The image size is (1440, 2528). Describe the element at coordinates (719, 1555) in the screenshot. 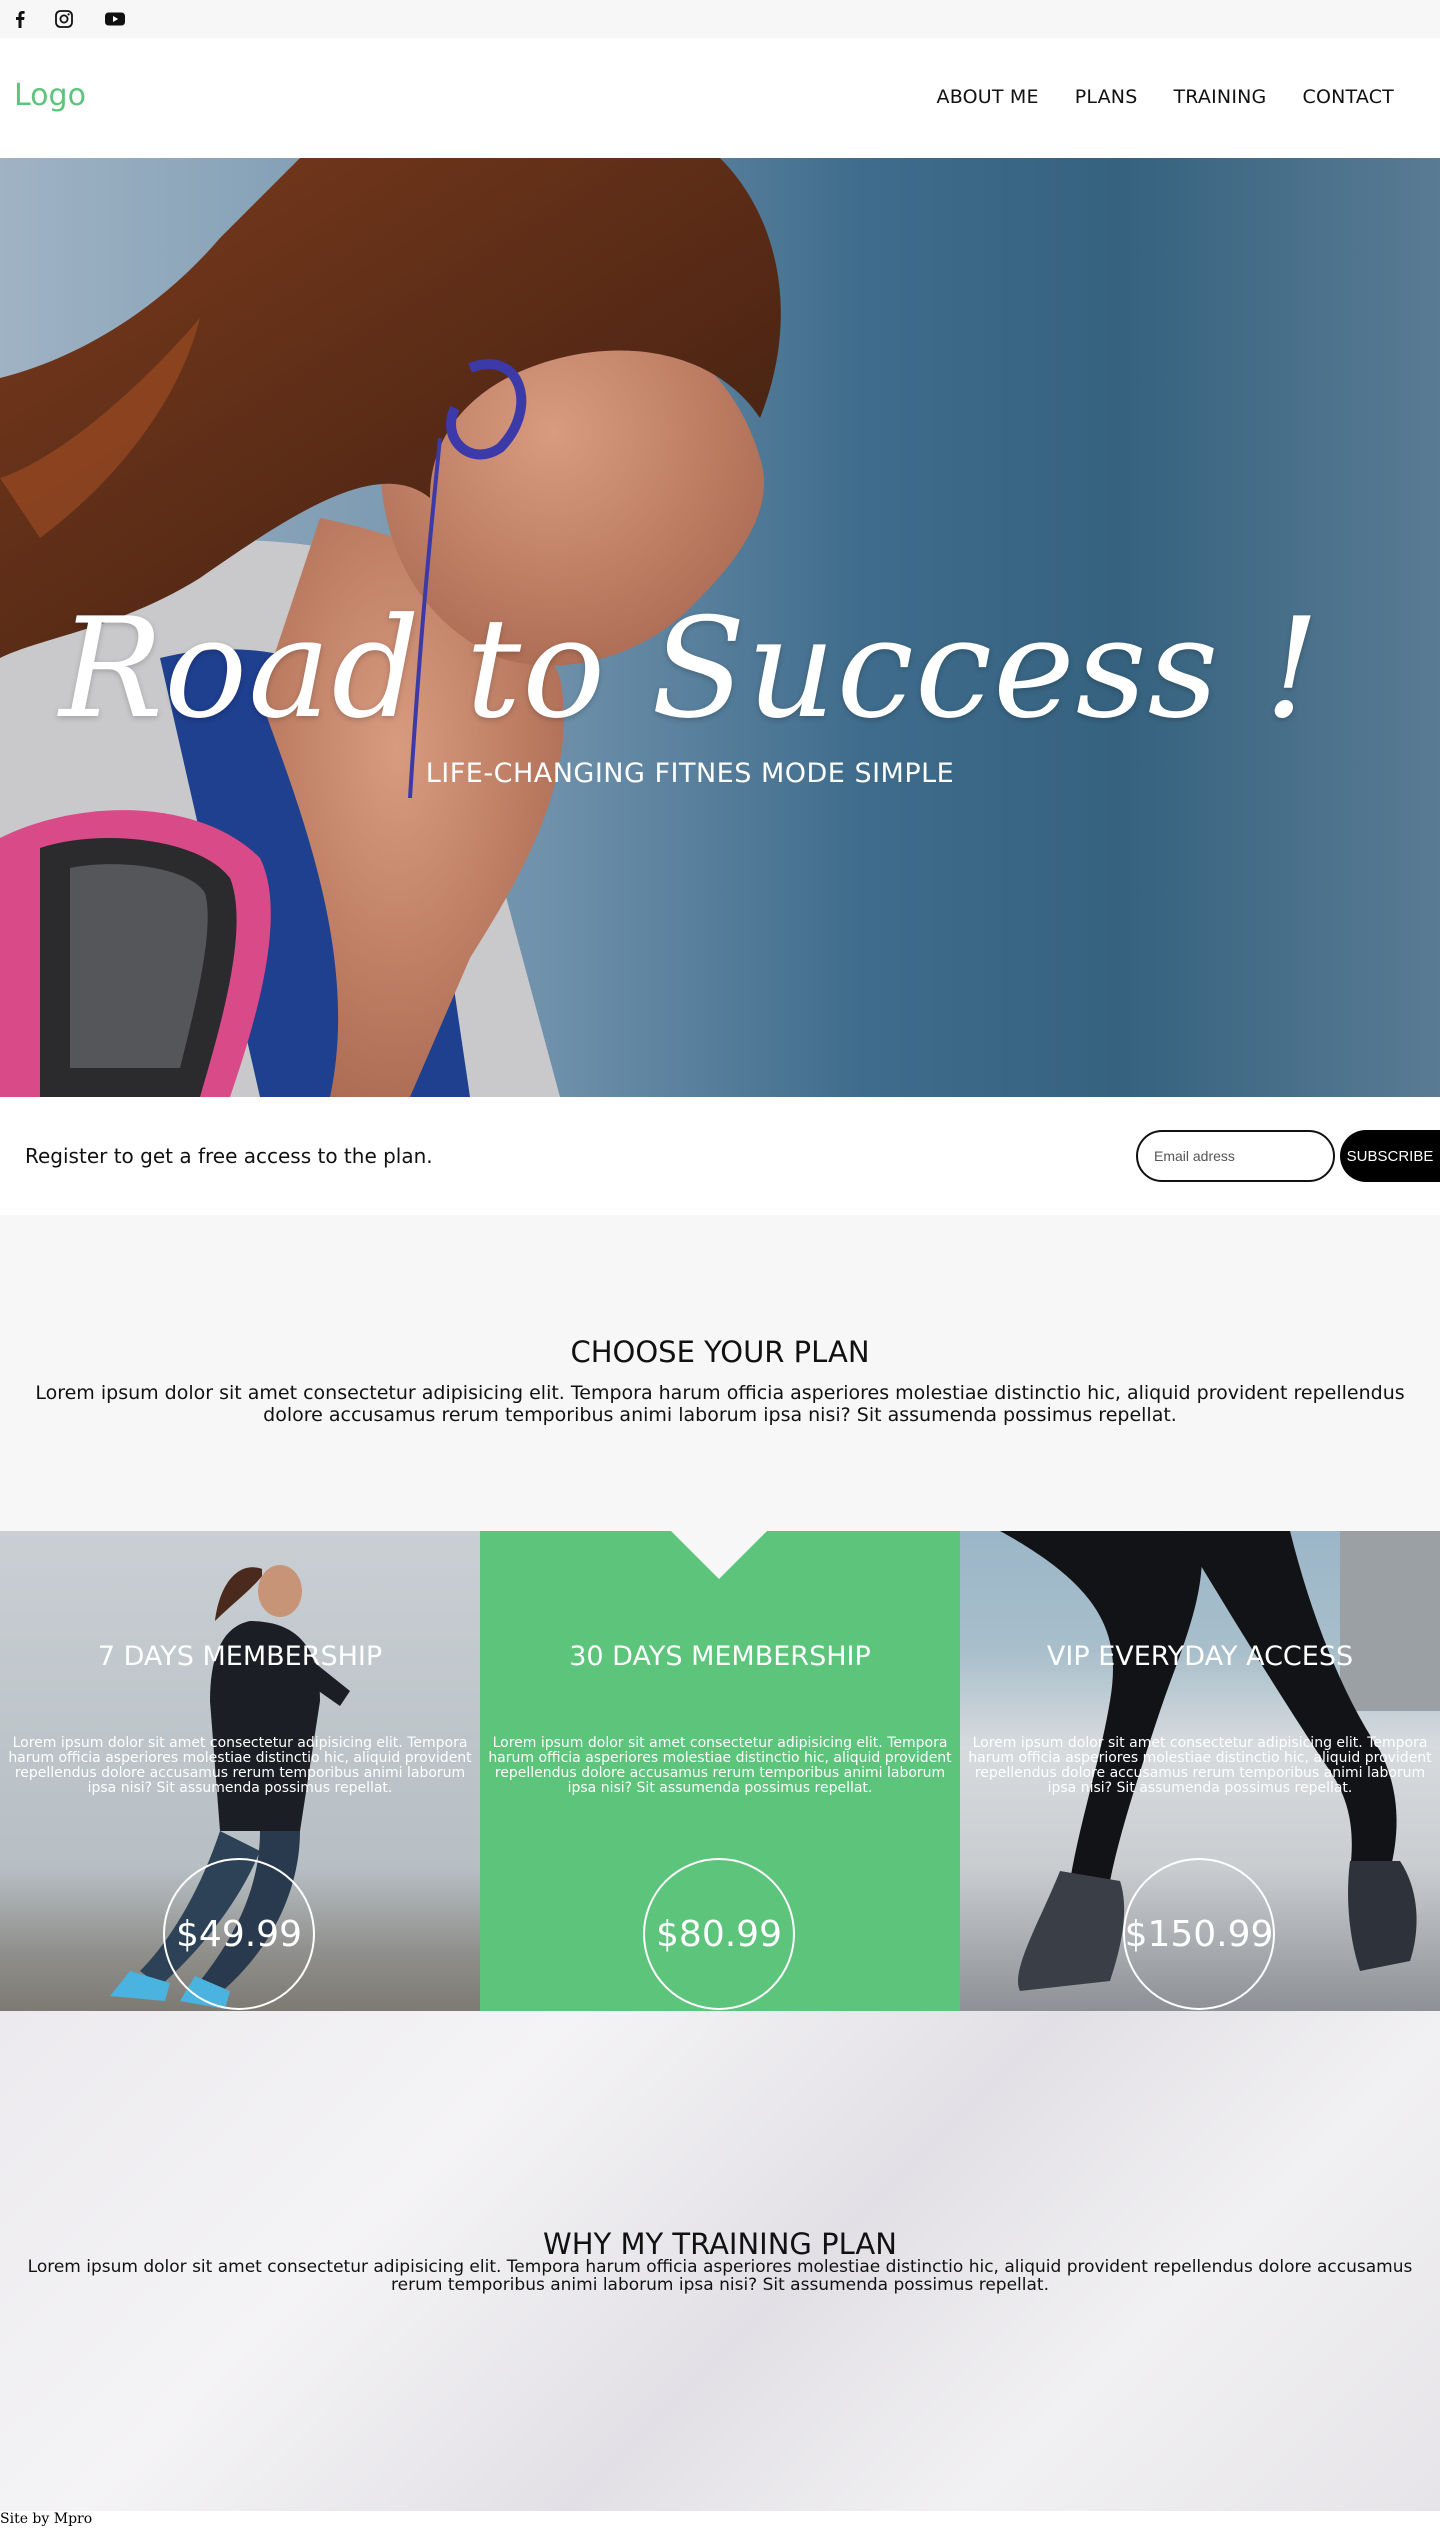

I see `selected-plan-notch` at that location.